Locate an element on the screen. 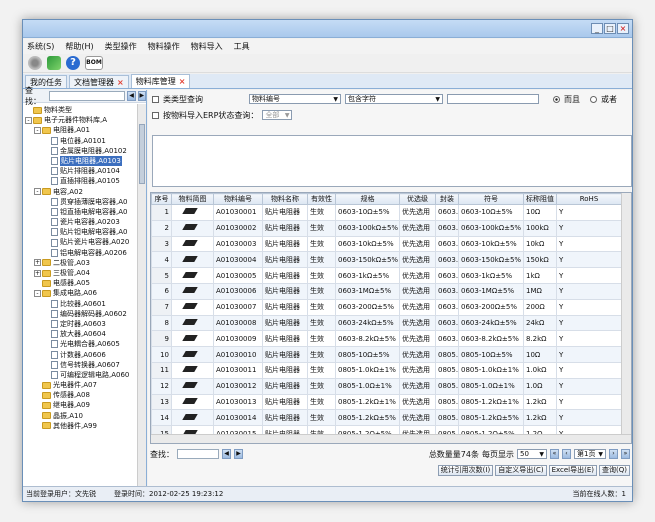 Image resolution: width=655 pixels, height=522 pixels. tree-node: 电感器,A05 is located at coordinates (80, 283).